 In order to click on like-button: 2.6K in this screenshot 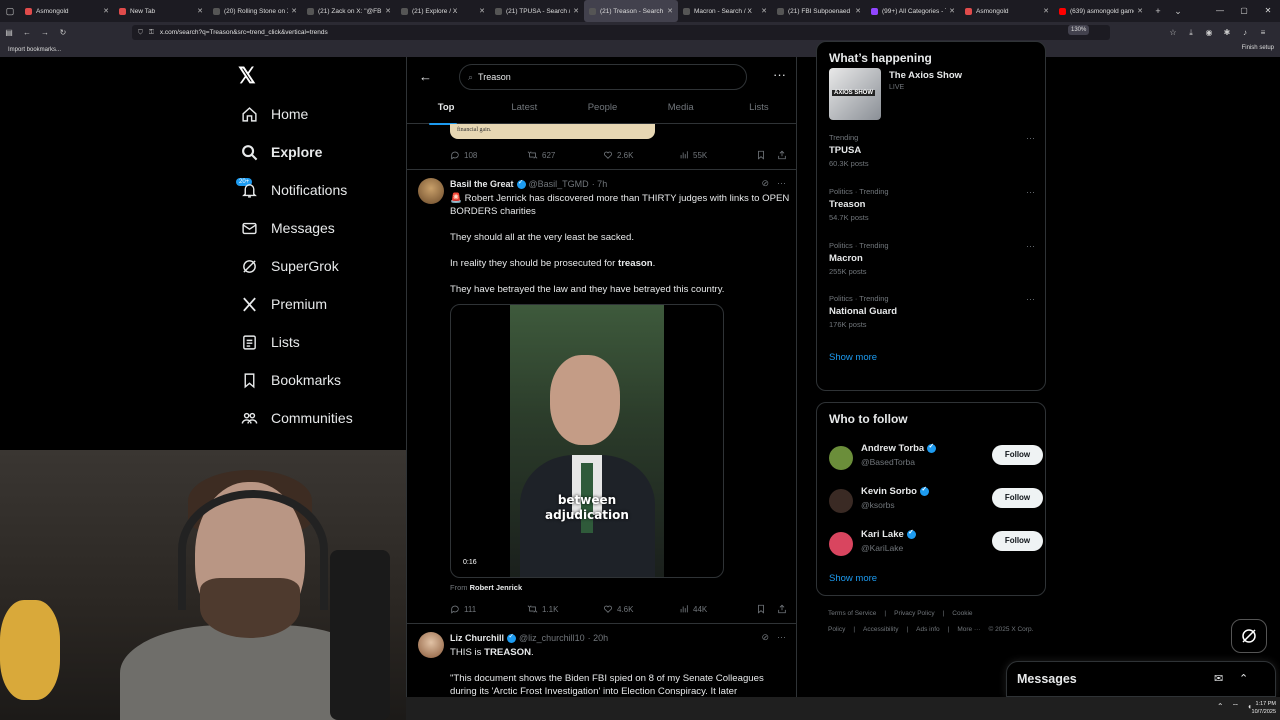, I will do `click(618, 155)`.